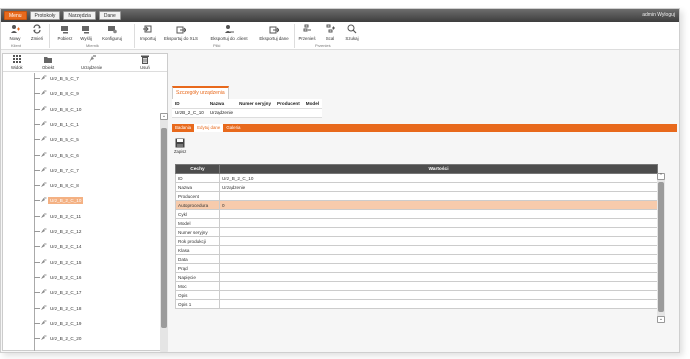 The image size is (690, 359). What do you see at coordinates (80, 200) in the screenshot?
I see `tree-item: Urz_B_2_C_10` at bounding box center [80, 200].